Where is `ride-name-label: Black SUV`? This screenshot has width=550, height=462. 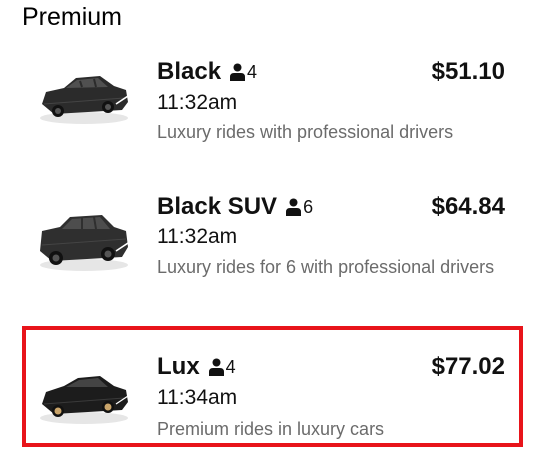
ride-name-label: Black SUV is located at coordinates (217, 206).